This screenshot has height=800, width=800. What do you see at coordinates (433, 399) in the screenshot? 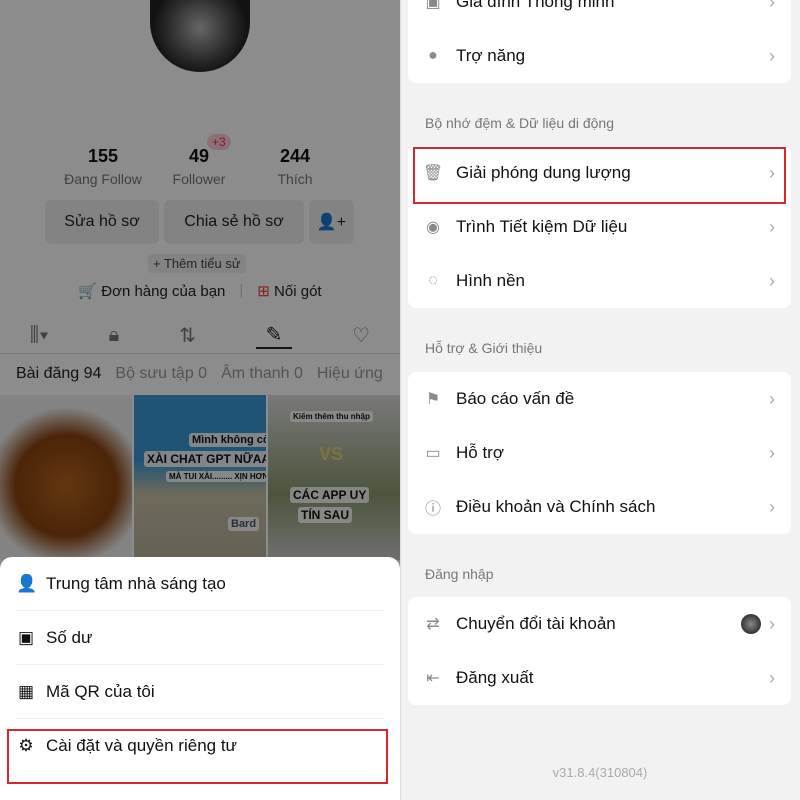
I see `flag-icon: ⚑` at bounding box center [433, 399].